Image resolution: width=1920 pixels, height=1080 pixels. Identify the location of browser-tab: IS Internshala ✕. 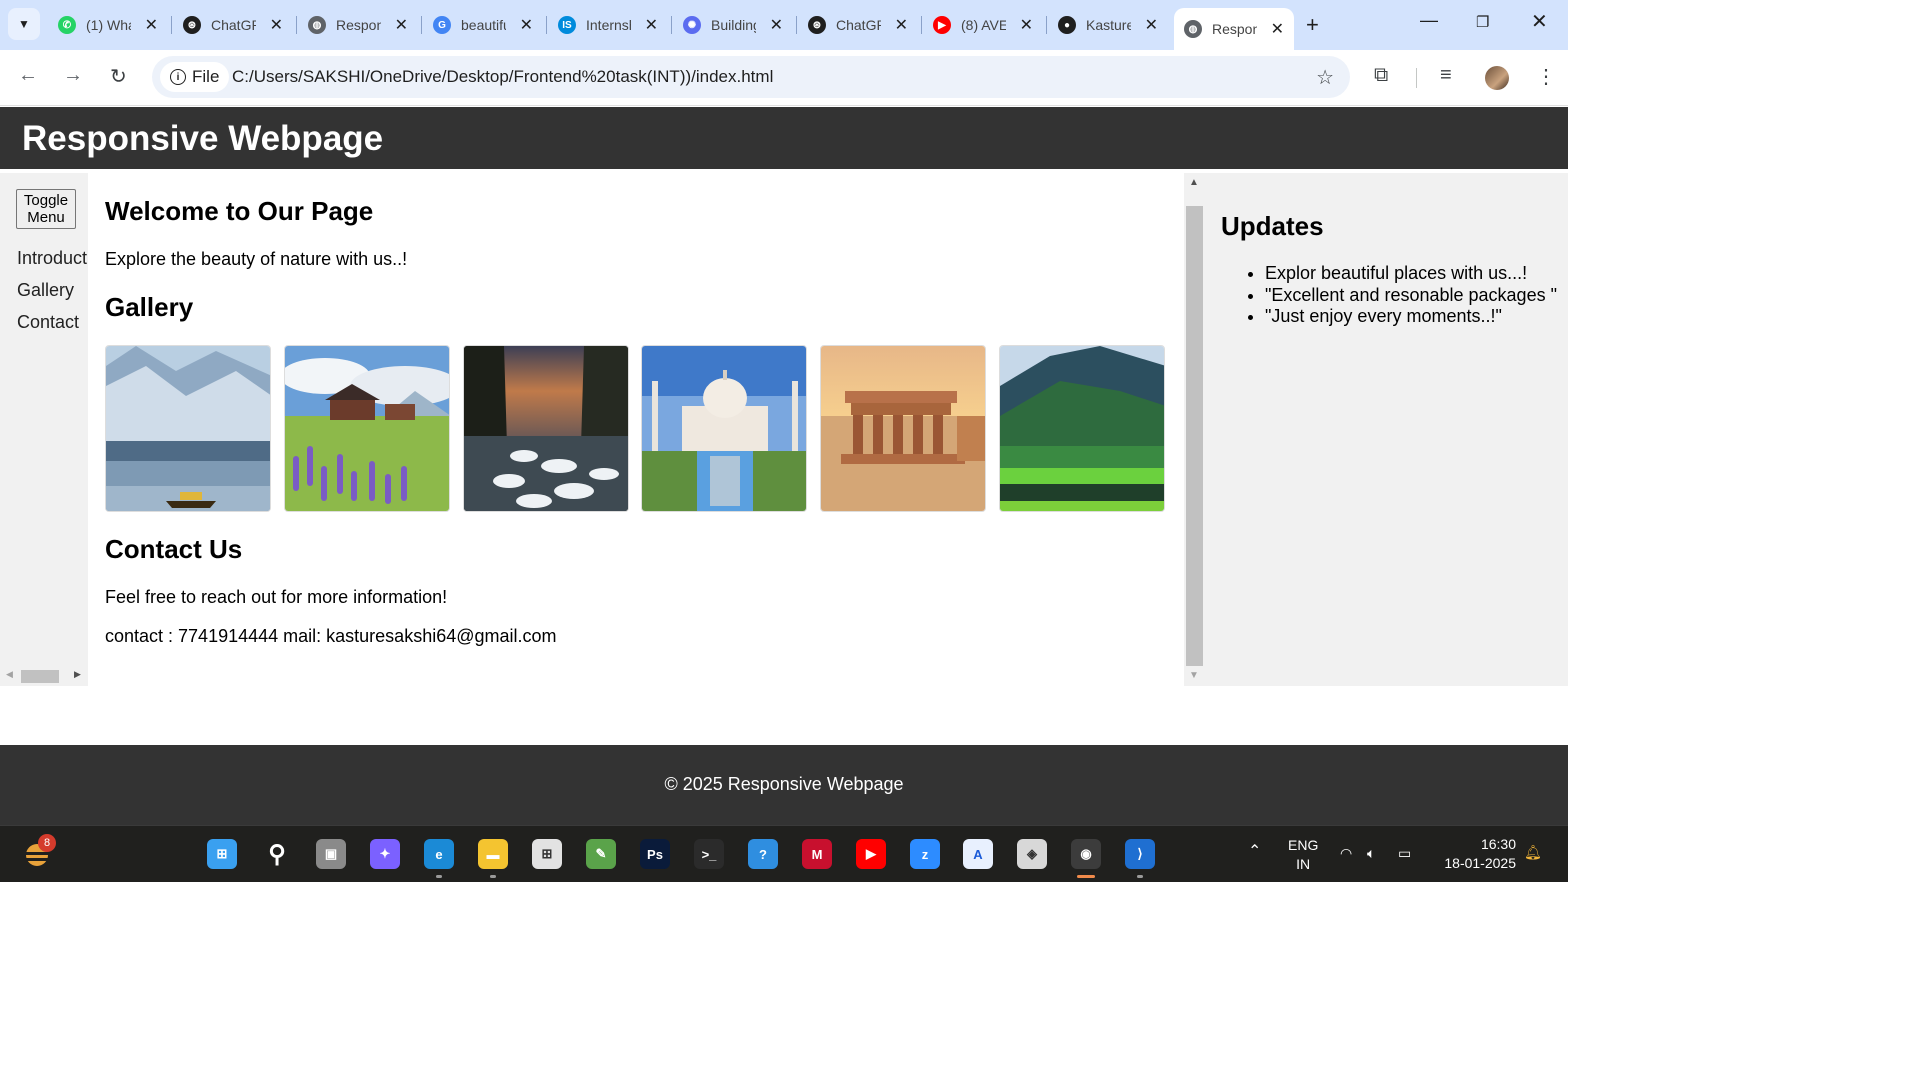
(608, 25).